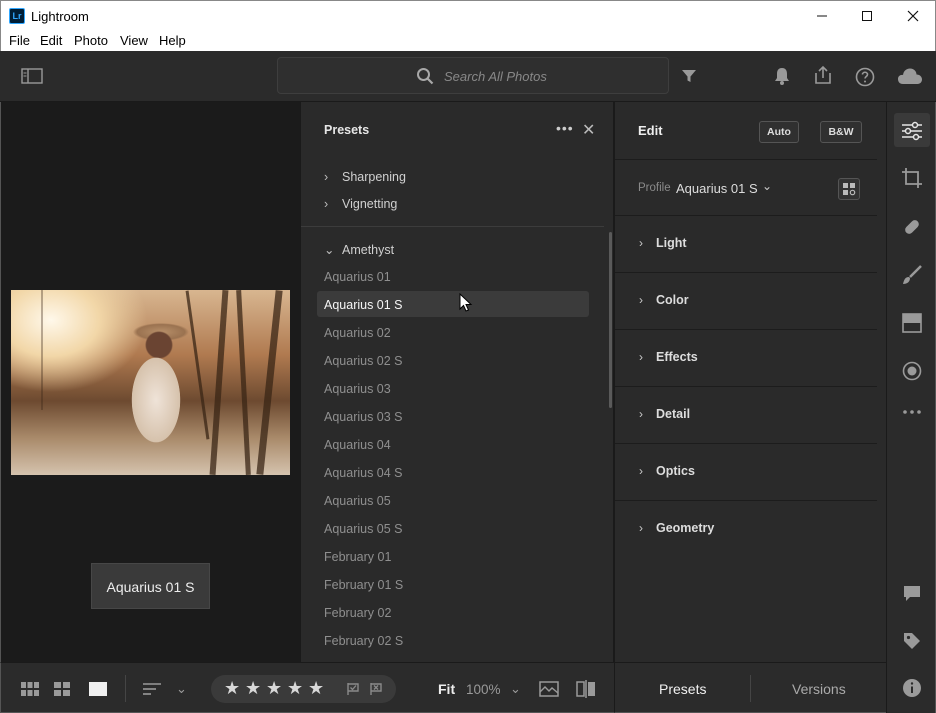 Image resolution: width=936 pixels, height=713 pixels. What do you see at coordinates (912, 641) in the screenshot?
I see `tag-icon` at bounding box center [912, 641].